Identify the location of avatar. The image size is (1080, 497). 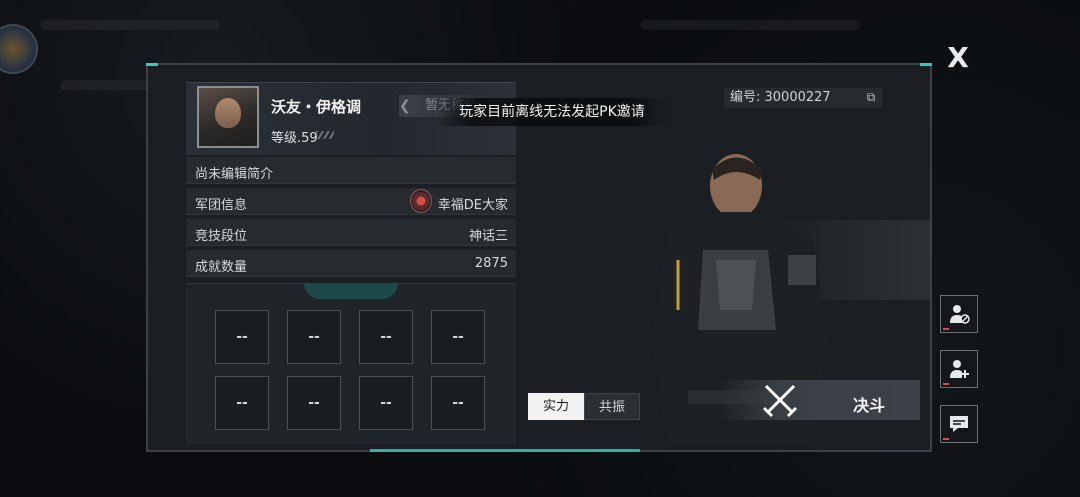
(228, 117).